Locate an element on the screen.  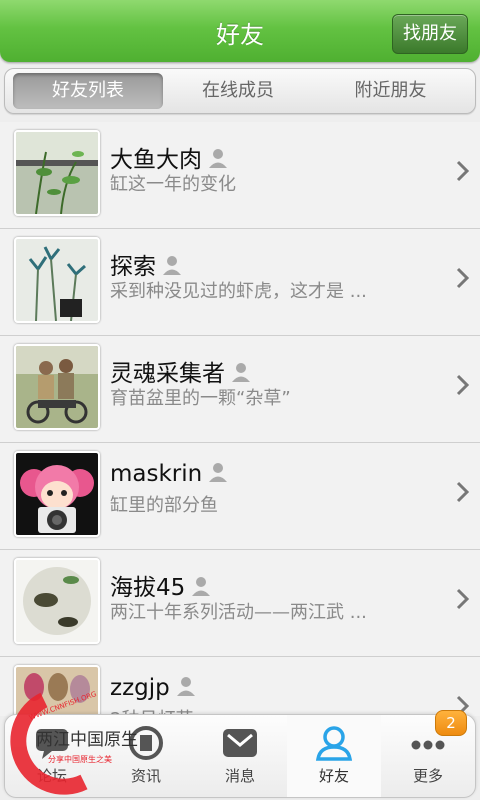
friend-name-row: 大鱼大肉 is located at coordinates (169, 157).